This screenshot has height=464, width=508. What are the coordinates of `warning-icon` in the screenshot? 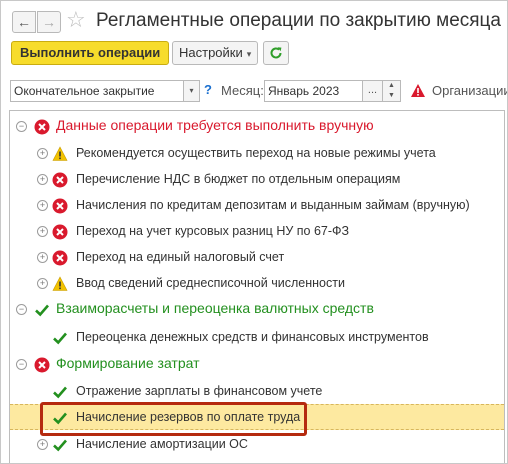 It's located at (418, 93).